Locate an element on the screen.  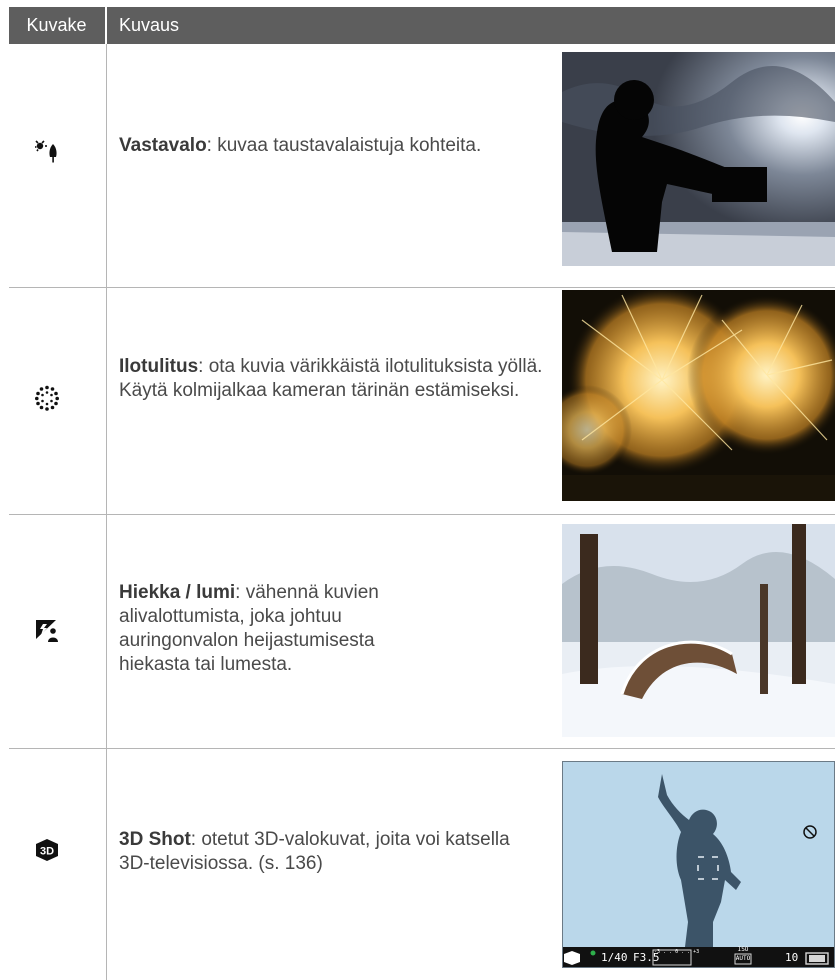
svg-text: 3D is located at coordinates (47, 852).